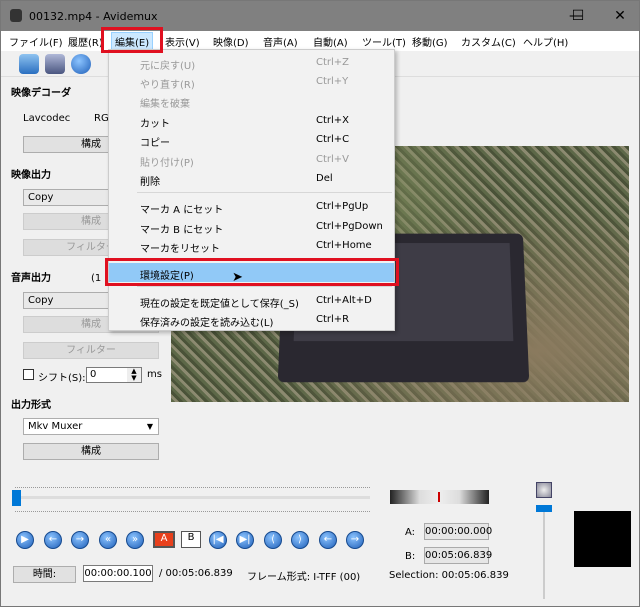 This screenshot has width=640, height=607. What do you see at coordinates (218, 540) in the screenshot?
I see `goto-start-icon: |◀` at bounding box center [218, 540].